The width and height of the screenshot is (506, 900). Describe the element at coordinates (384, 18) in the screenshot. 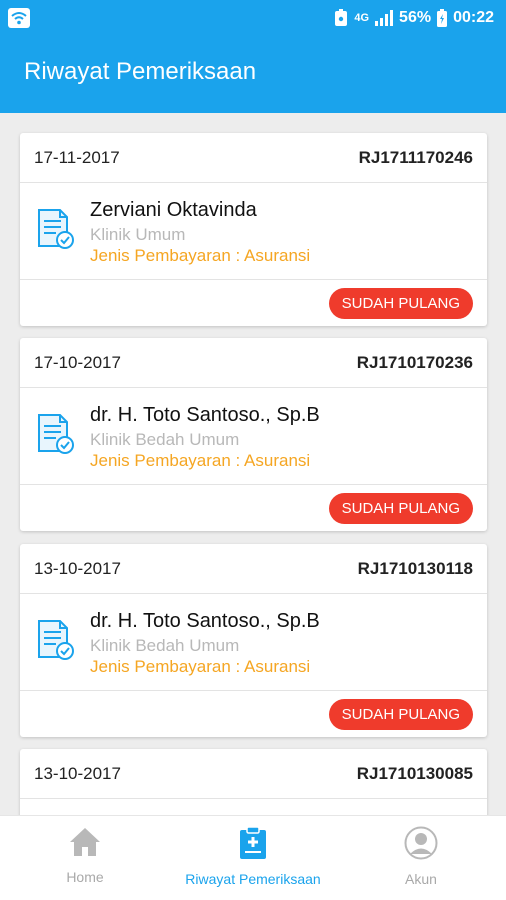

I see `signal-icon` at that location.